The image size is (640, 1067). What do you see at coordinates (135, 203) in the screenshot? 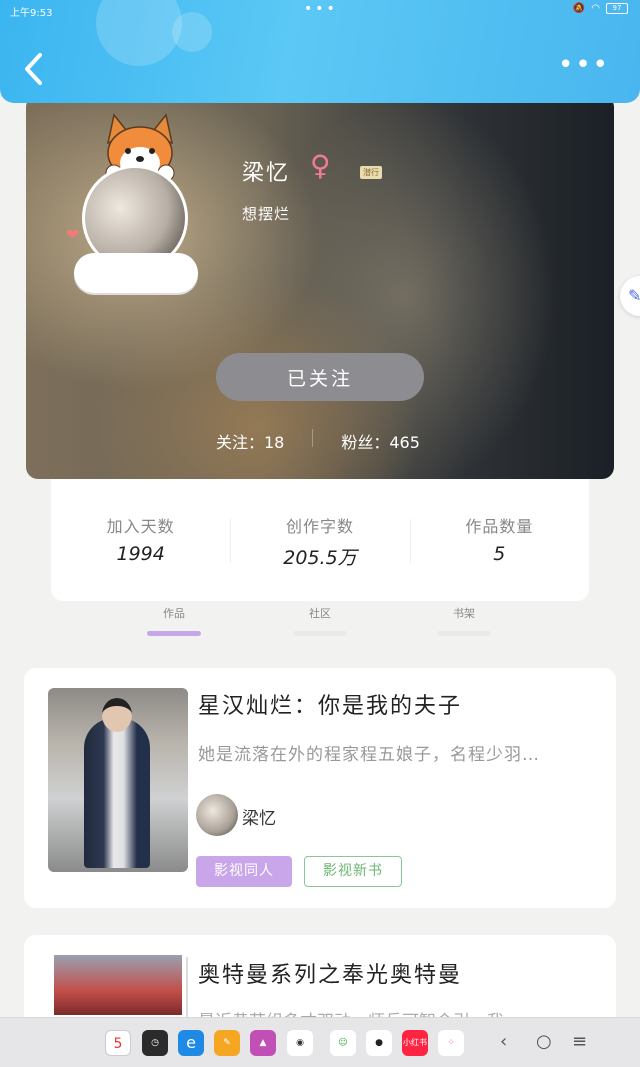
I see `avatar-frame: ❤` at bounding box center [135, 203].